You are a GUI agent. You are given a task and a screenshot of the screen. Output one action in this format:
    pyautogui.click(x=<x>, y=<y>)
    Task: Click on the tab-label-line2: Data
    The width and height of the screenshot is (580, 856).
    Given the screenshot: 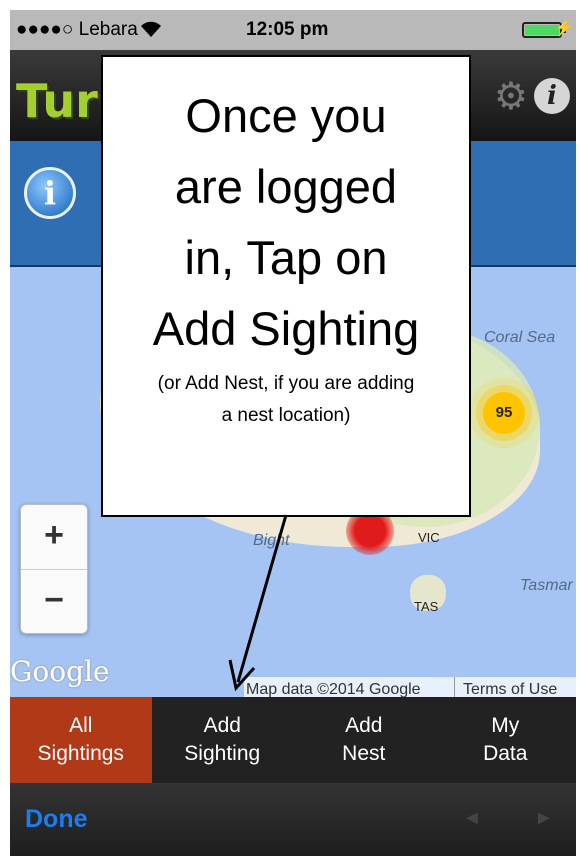 What is the action you would take?
    pyautogui.click(x=505, y=753)
    